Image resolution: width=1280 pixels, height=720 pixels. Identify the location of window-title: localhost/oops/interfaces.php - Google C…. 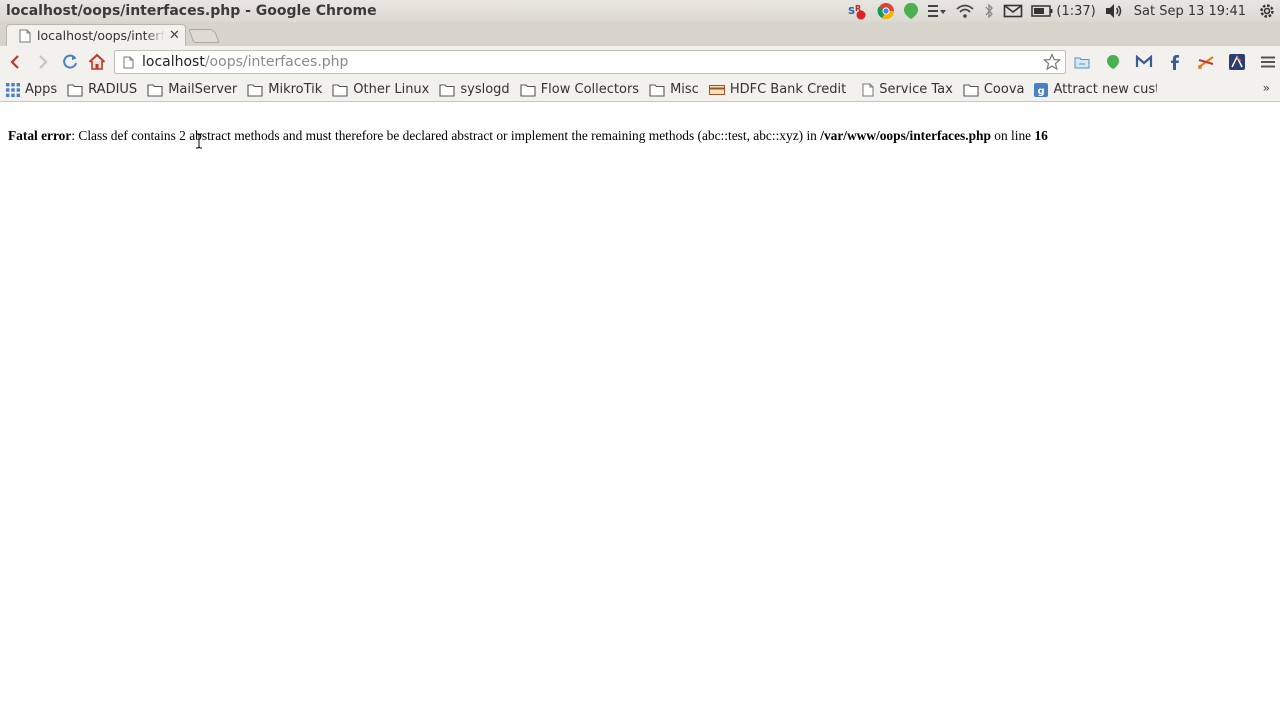
(191, 11).